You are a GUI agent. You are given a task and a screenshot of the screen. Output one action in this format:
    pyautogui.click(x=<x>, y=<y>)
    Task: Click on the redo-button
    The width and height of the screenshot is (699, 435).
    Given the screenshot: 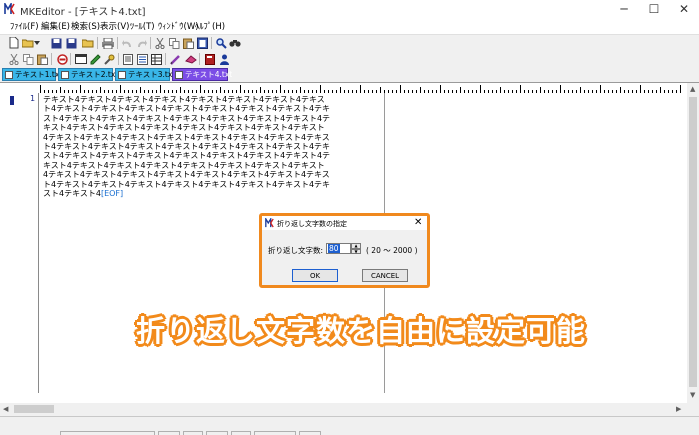 What is the action you would take?
    pyautogui.click(x=141, y=43)
    